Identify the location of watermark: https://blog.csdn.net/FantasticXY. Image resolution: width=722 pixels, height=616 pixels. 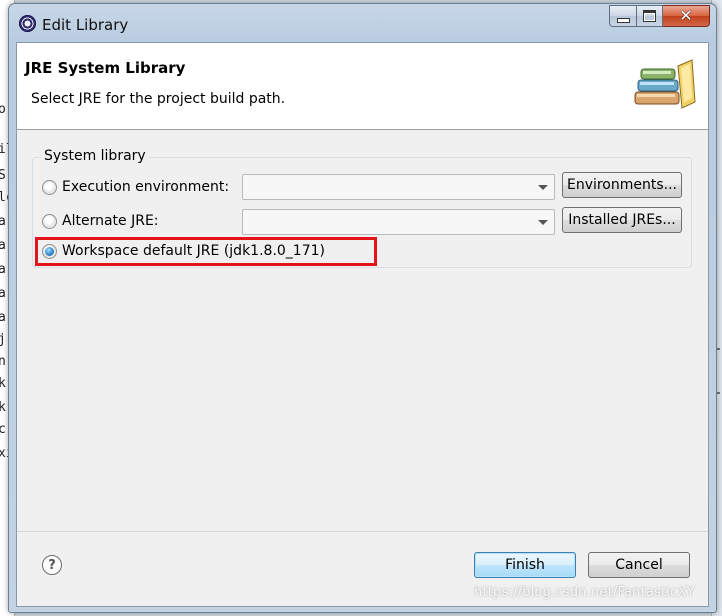
(584, 592).